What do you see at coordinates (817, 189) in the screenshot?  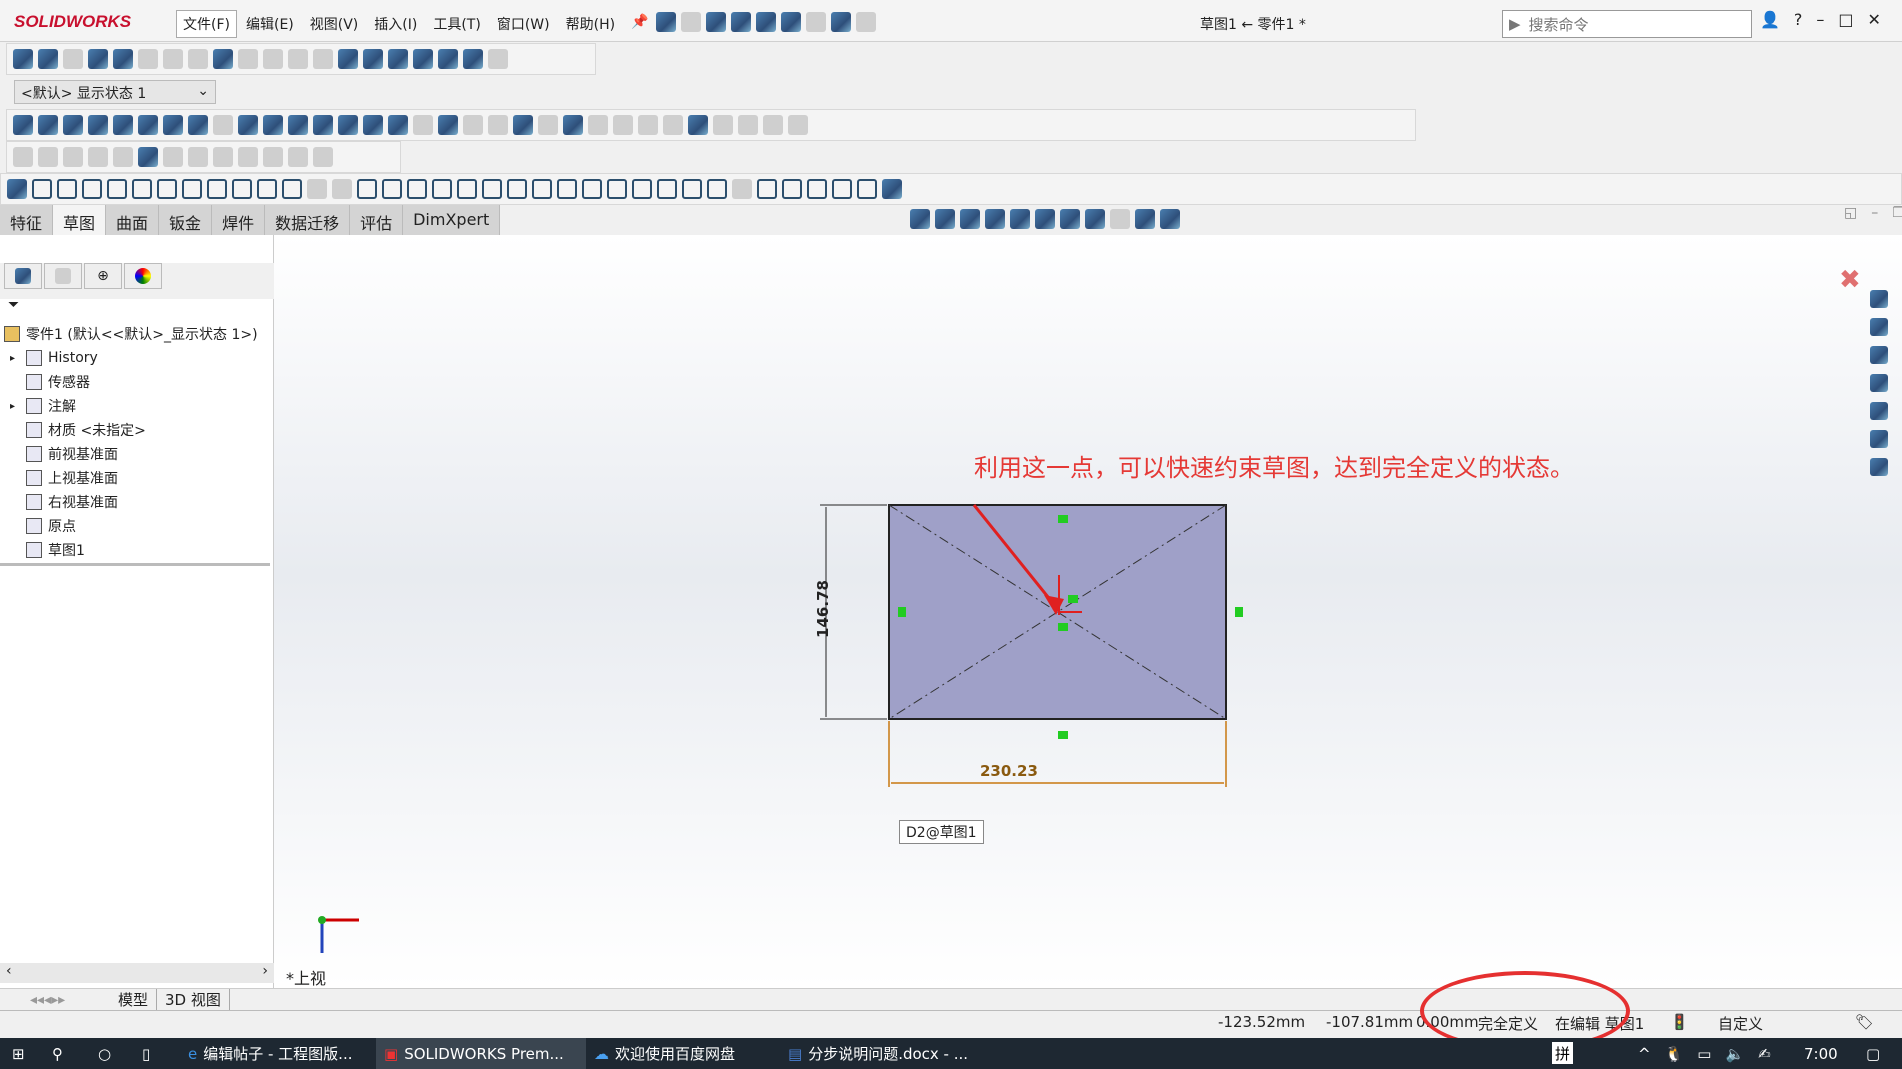 I see `display-relations-icon` at bounding box center [817, 189].